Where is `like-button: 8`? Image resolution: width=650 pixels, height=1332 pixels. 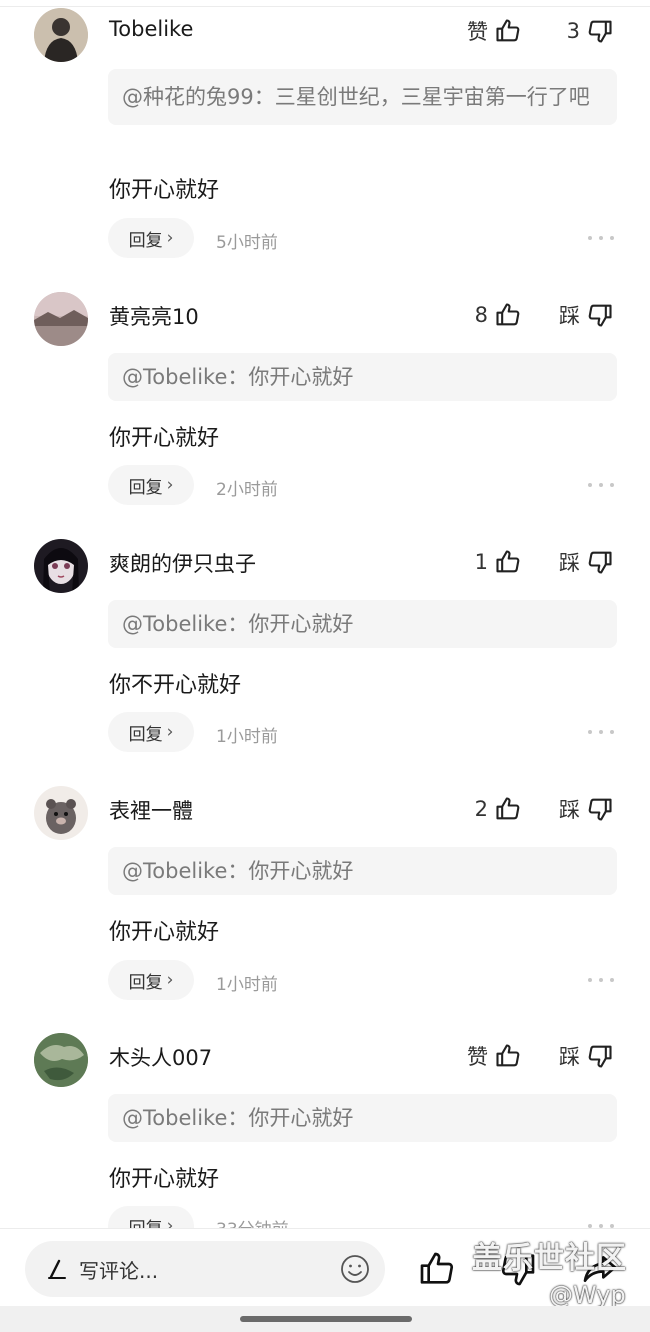 like-button: 8 is located at coordinates (498, 315).